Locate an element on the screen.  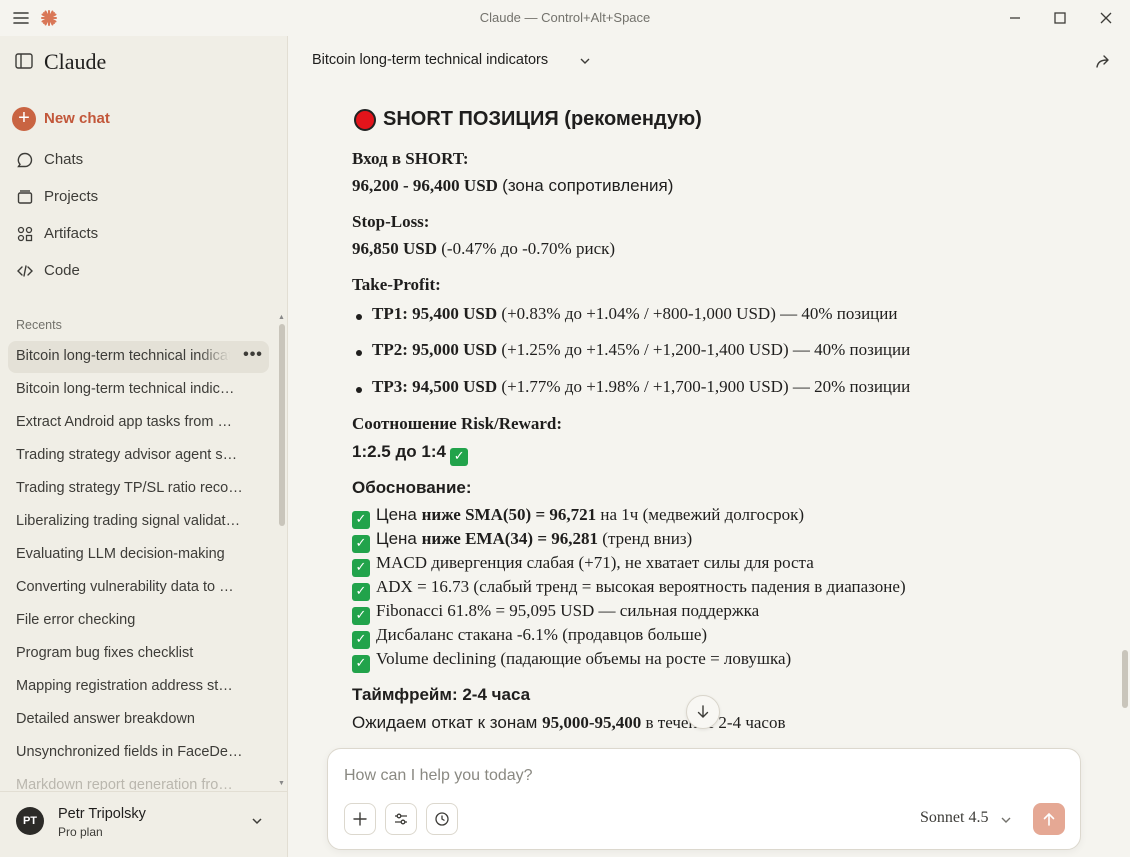
add-attachment-button is located at coordinates (360, 819).